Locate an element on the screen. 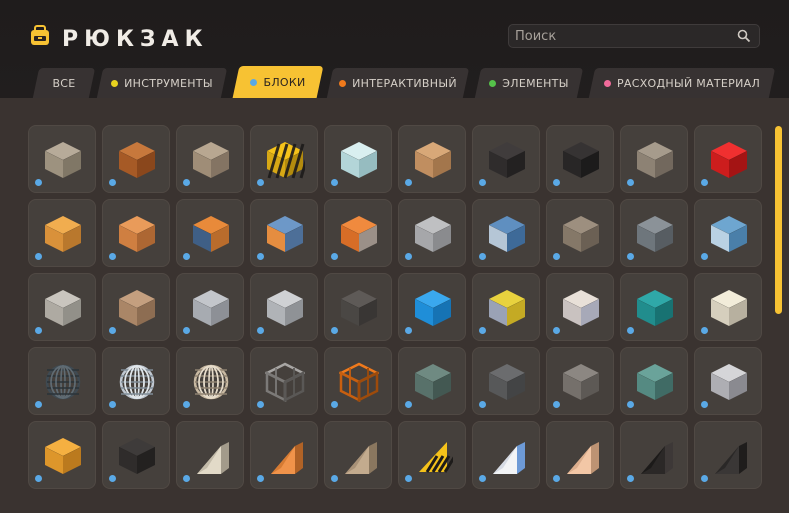  tan-wedge-icon is located at coordinates (361, 458).